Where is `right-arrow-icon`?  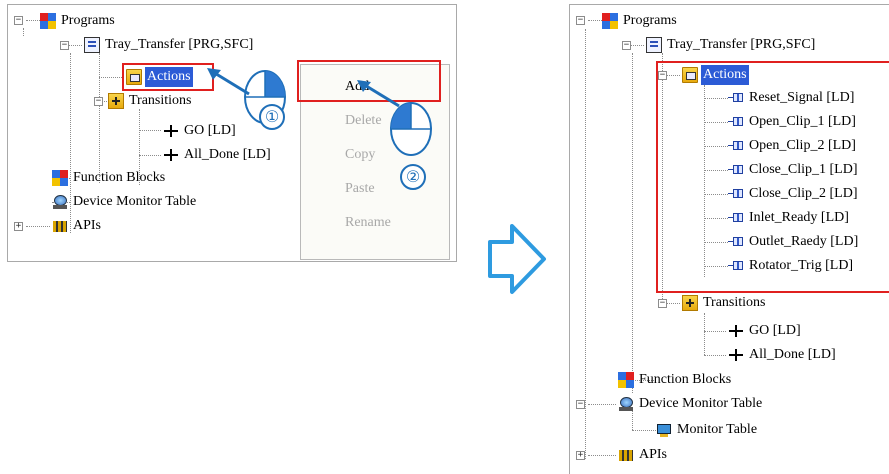 right-arrow-icon is located at coordinates (517, 259).